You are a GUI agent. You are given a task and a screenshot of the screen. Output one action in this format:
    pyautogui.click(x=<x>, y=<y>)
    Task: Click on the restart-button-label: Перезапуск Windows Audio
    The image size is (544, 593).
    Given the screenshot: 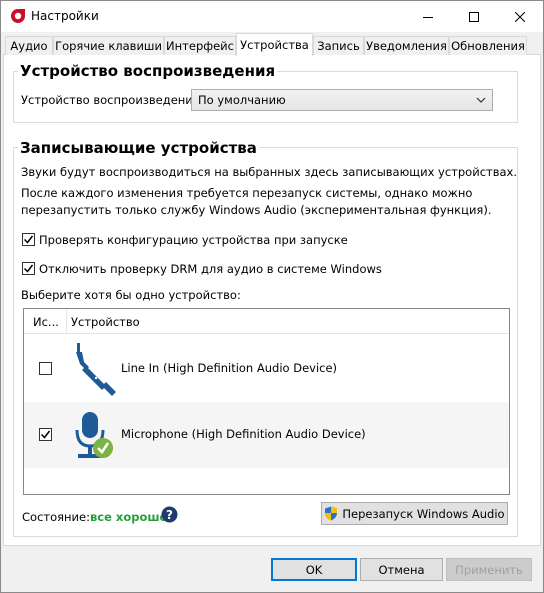 What is the action you would take?
    pyautogui.click(x=423, y=513)
    